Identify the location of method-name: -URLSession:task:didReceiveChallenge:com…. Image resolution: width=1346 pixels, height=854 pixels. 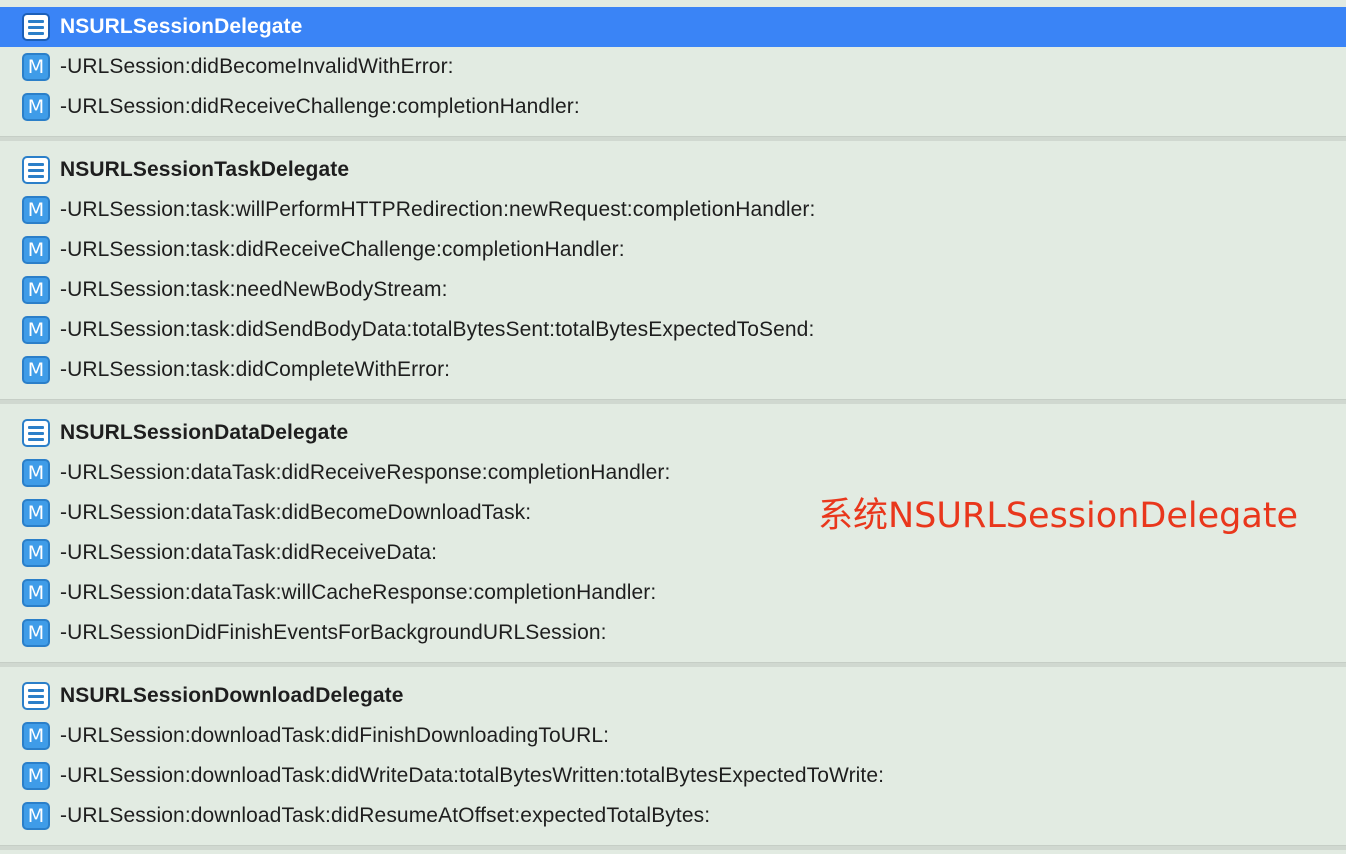
(342, 249).